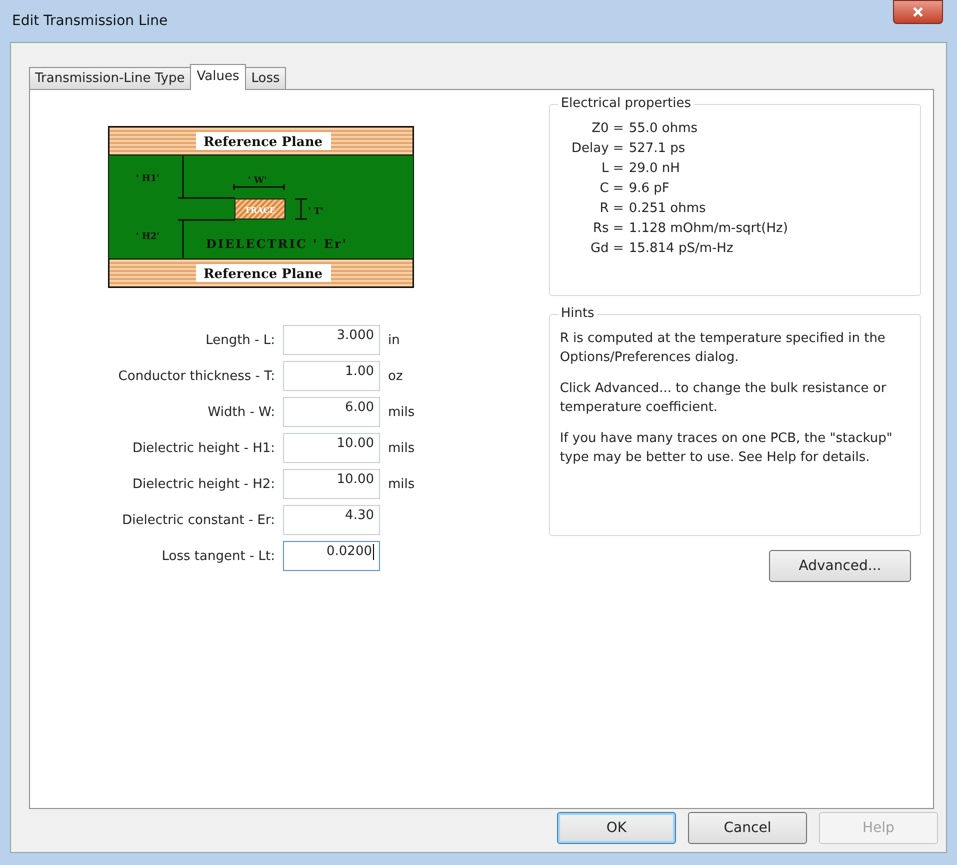  What do you see at coordinates (257, 181) in the screenshot?
I see `w-label: ' W'` at bounding box center [257, 181].